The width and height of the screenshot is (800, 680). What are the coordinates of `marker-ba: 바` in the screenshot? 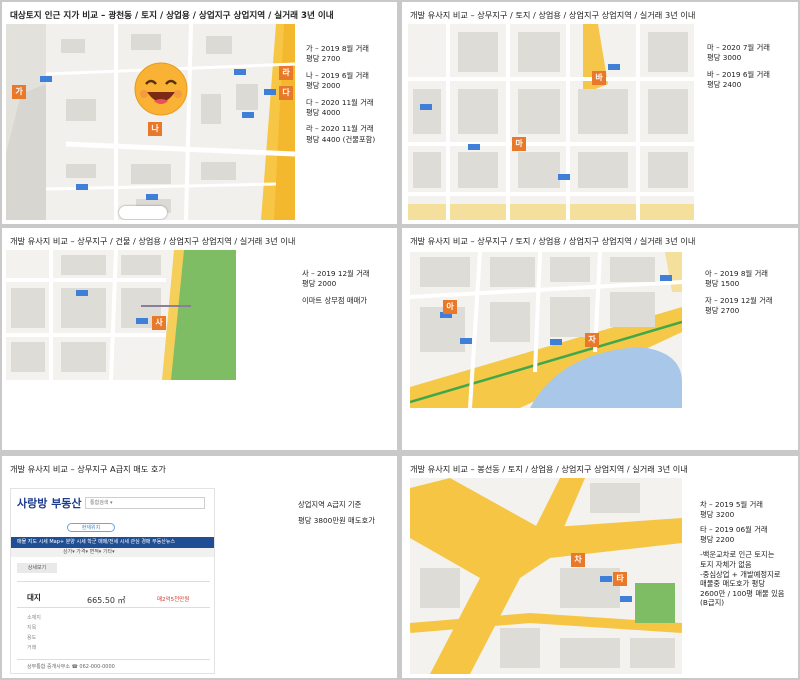 It's located at (599, 78).